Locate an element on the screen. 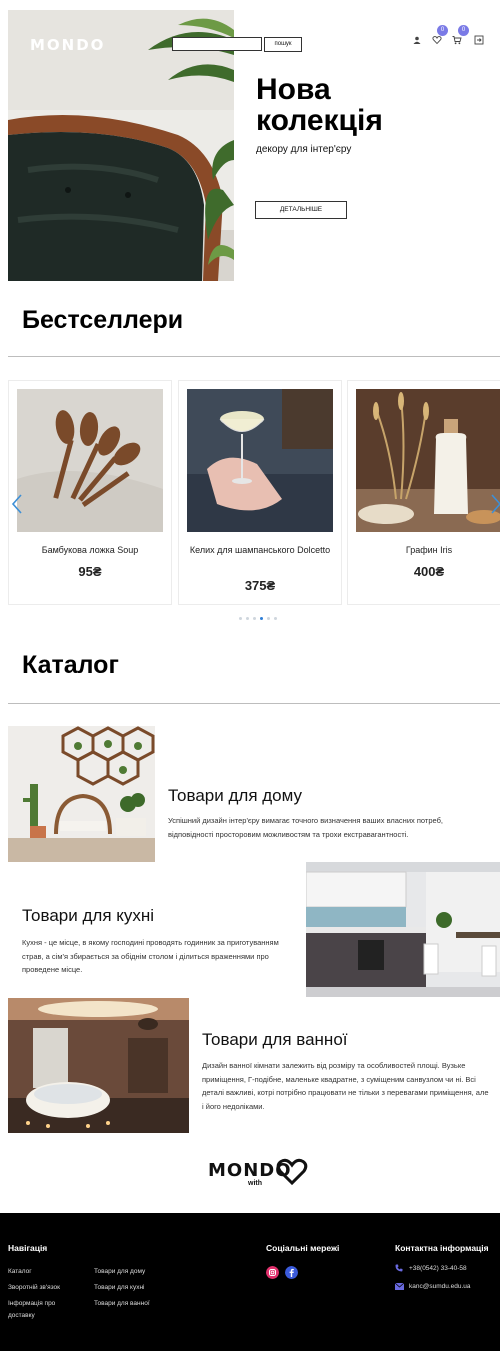  product-price: 400₴ is located at coordinates (429, 571).